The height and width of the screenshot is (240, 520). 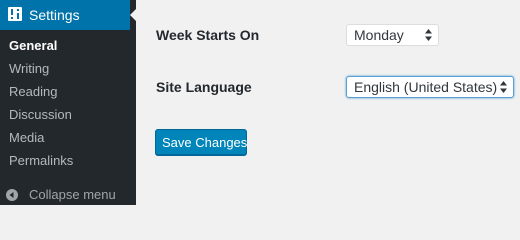 I want to click on week-starts-on-label: Week Starts On, so click(x=208, y=35).